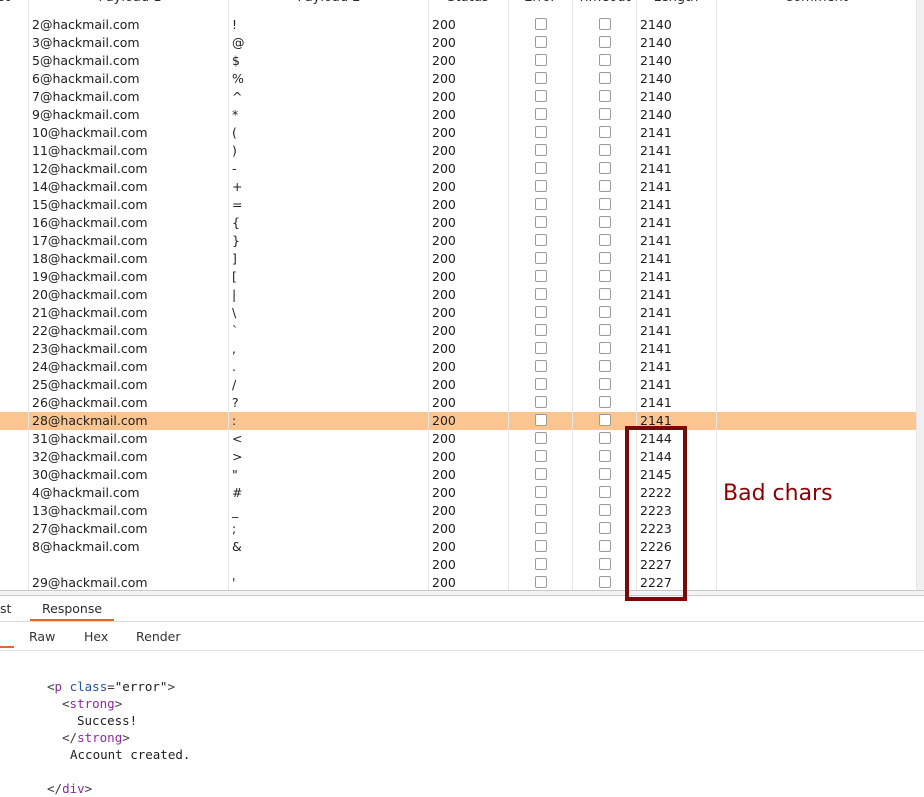  What do you see at coordinates (72, 609) in the screenshot?
I see `tab-response: Response` at bounding box center [72, 609].